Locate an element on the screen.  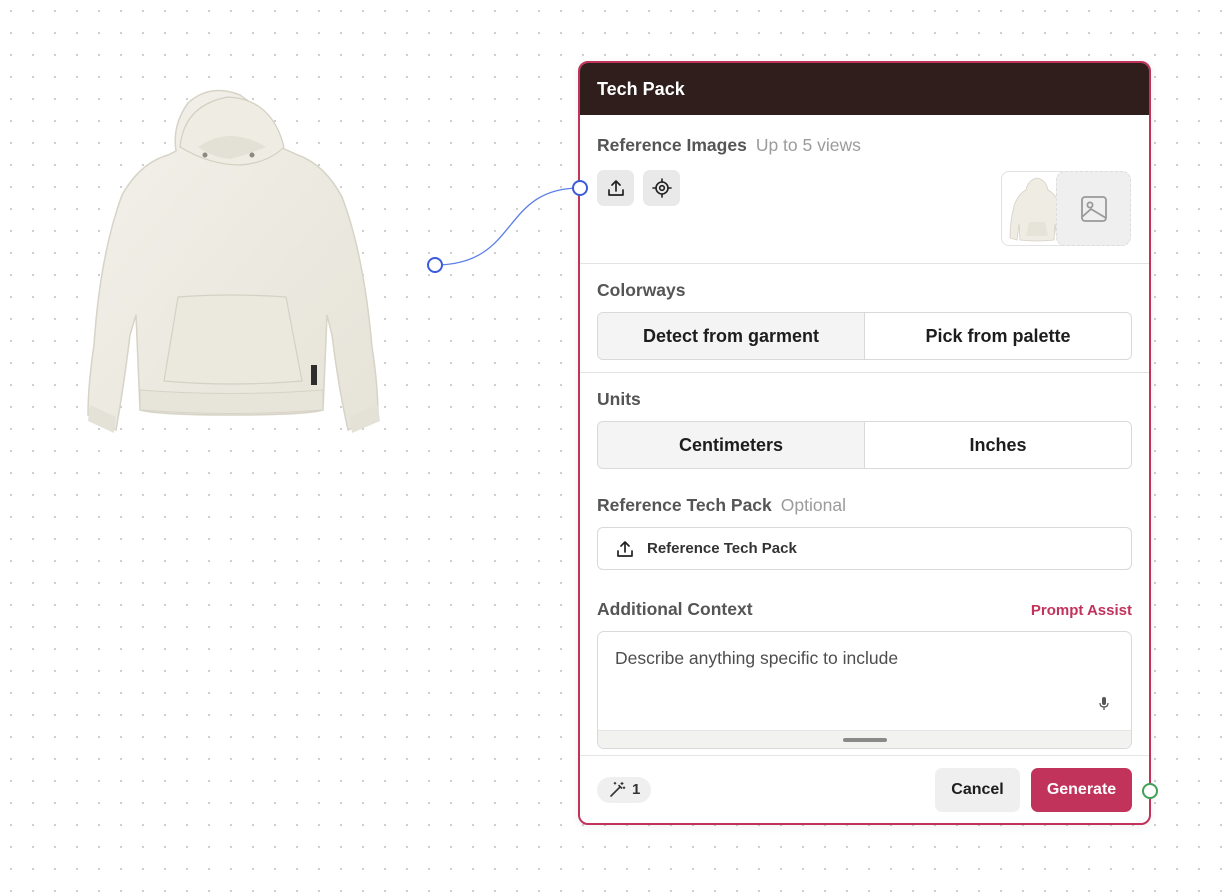
colorway-option-detect: Detect from garment is located at coordinates (731, 336).